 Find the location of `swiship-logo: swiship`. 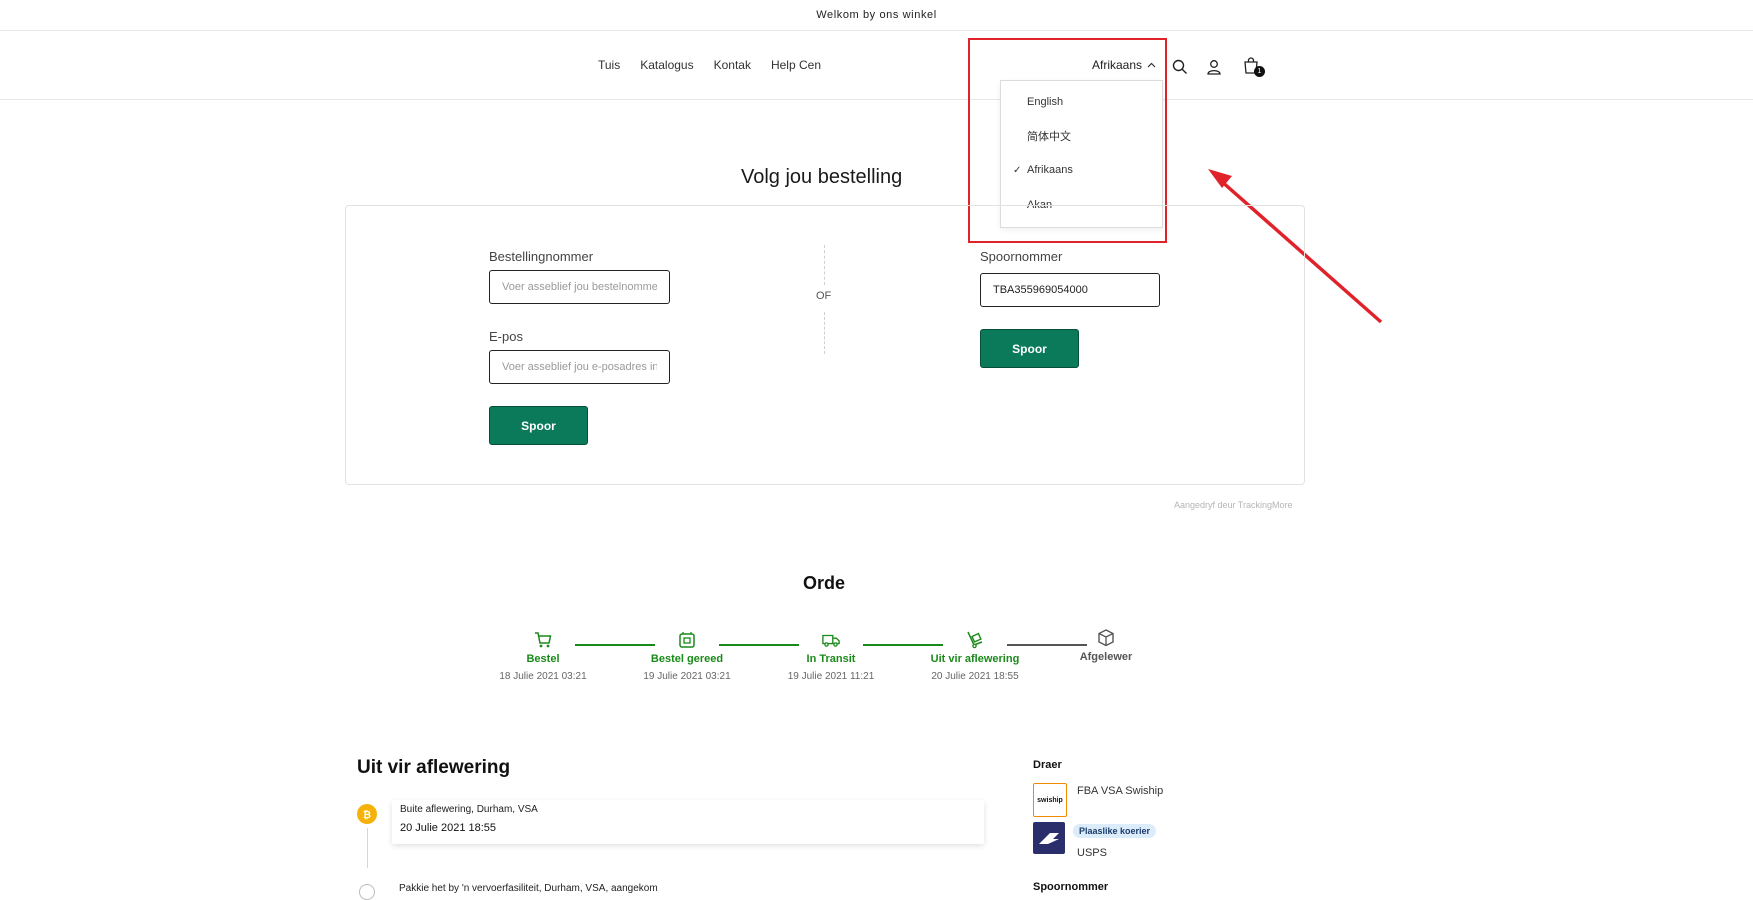

swiship-logo: swiship is located at coordinates (1050, 800).